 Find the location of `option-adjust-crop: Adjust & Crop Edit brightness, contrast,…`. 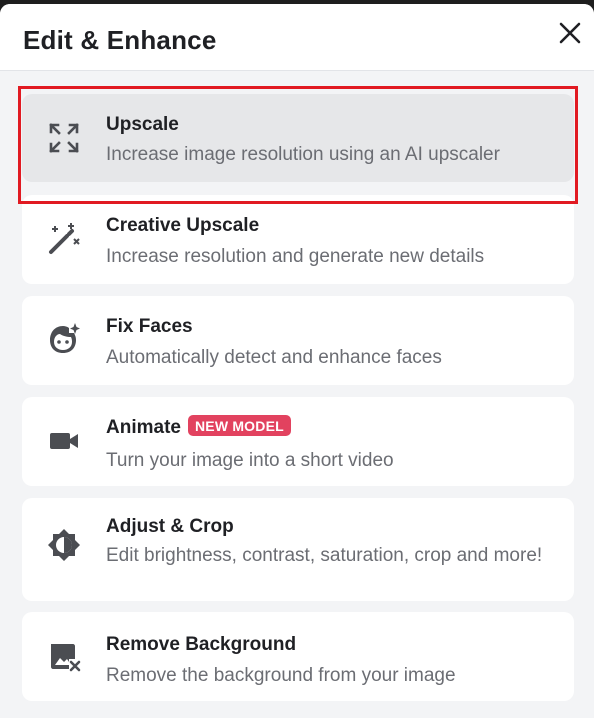

option-adjust-crop: Adjust & Crop Edit brightness, contrast,… is located at coordinates (298, 549).